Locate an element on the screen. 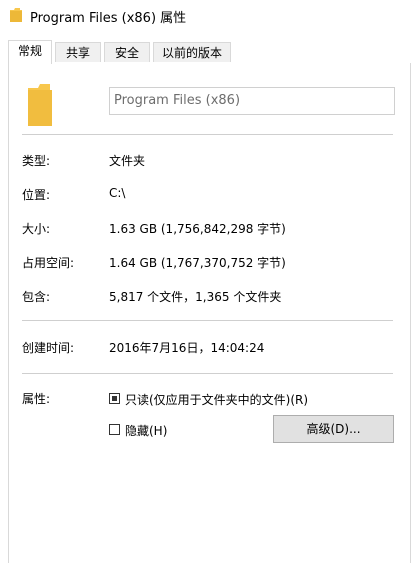  tab-general: 常规 is located at coordinates (30, 52).